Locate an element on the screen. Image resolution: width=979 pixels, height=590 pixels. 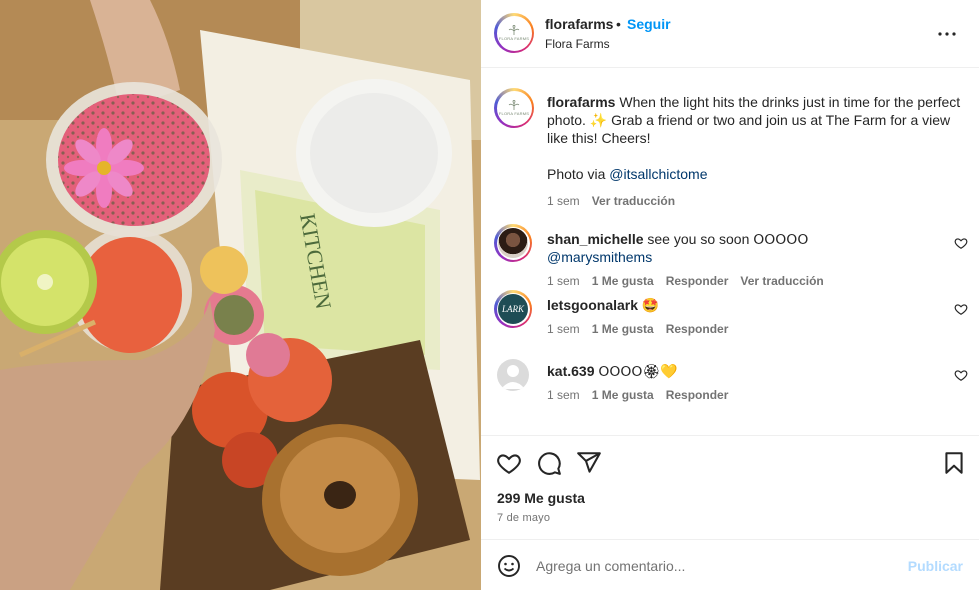
comment-username: kat.639 is located at coordinates (570, 371).